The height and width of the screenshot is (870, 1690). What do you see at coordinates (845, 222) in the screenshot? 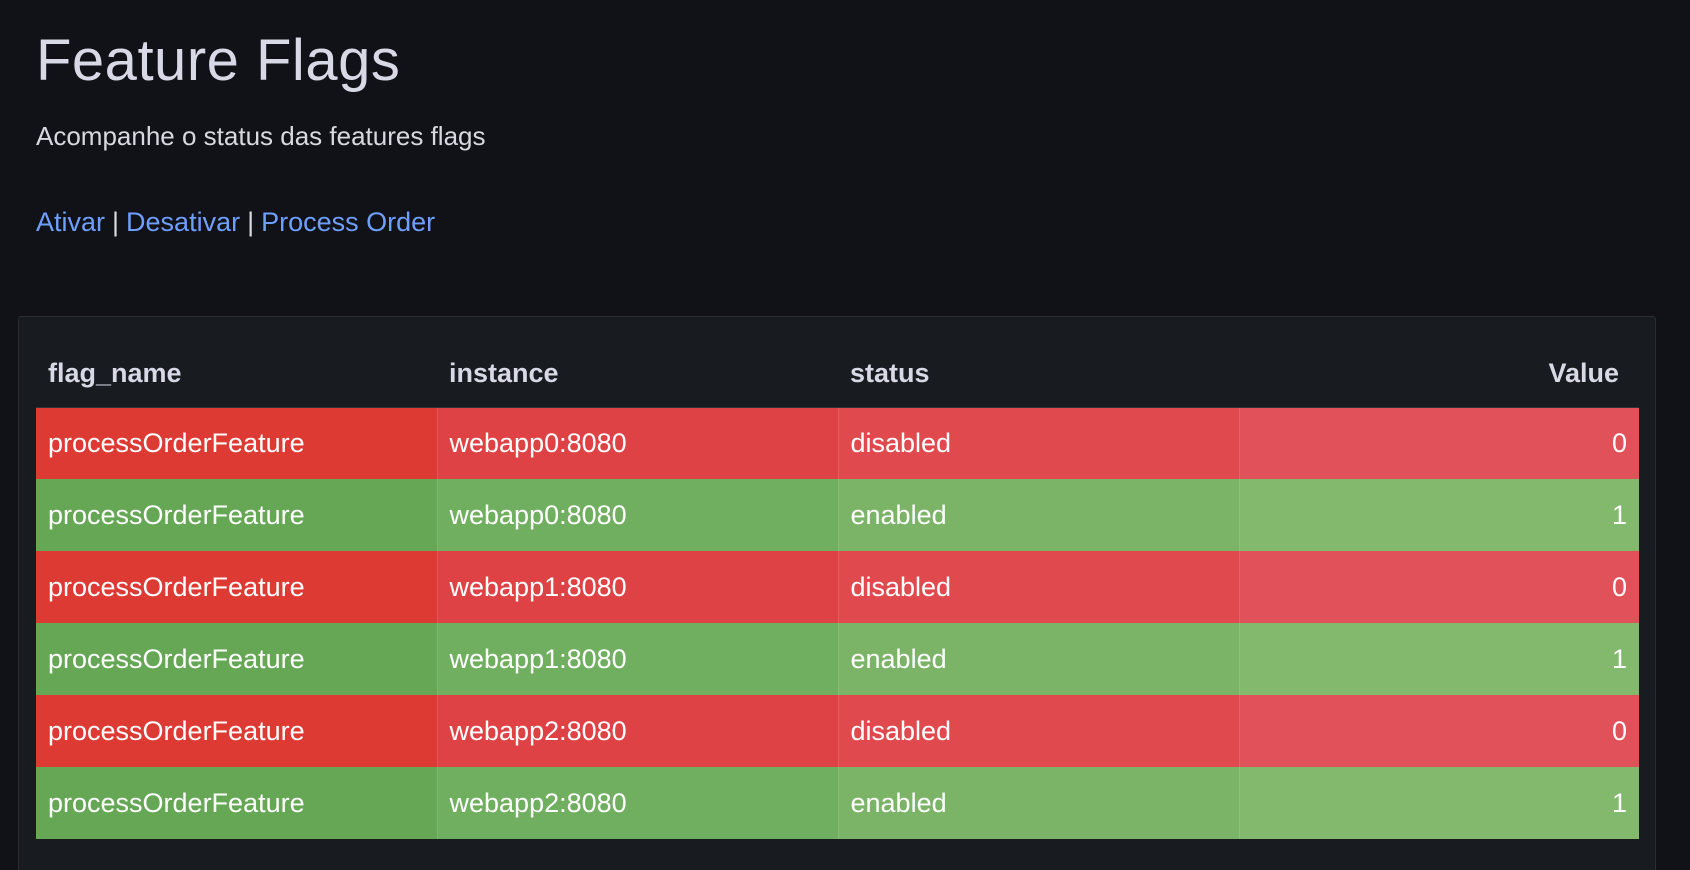
I see `action-links: Ativar | Desativar | Process Order` at bounding box center [845, 222].